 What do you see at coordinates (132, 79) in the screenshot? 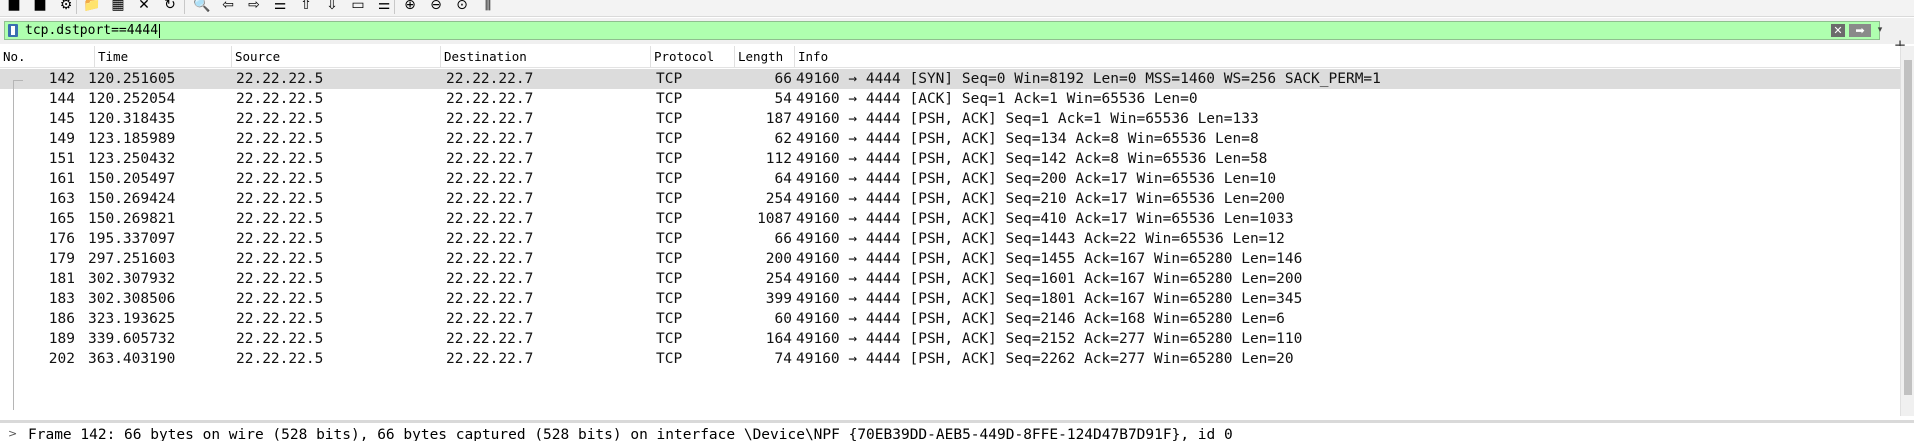
I see `packet-time: 120.251605` at bounding box center [132, 79].